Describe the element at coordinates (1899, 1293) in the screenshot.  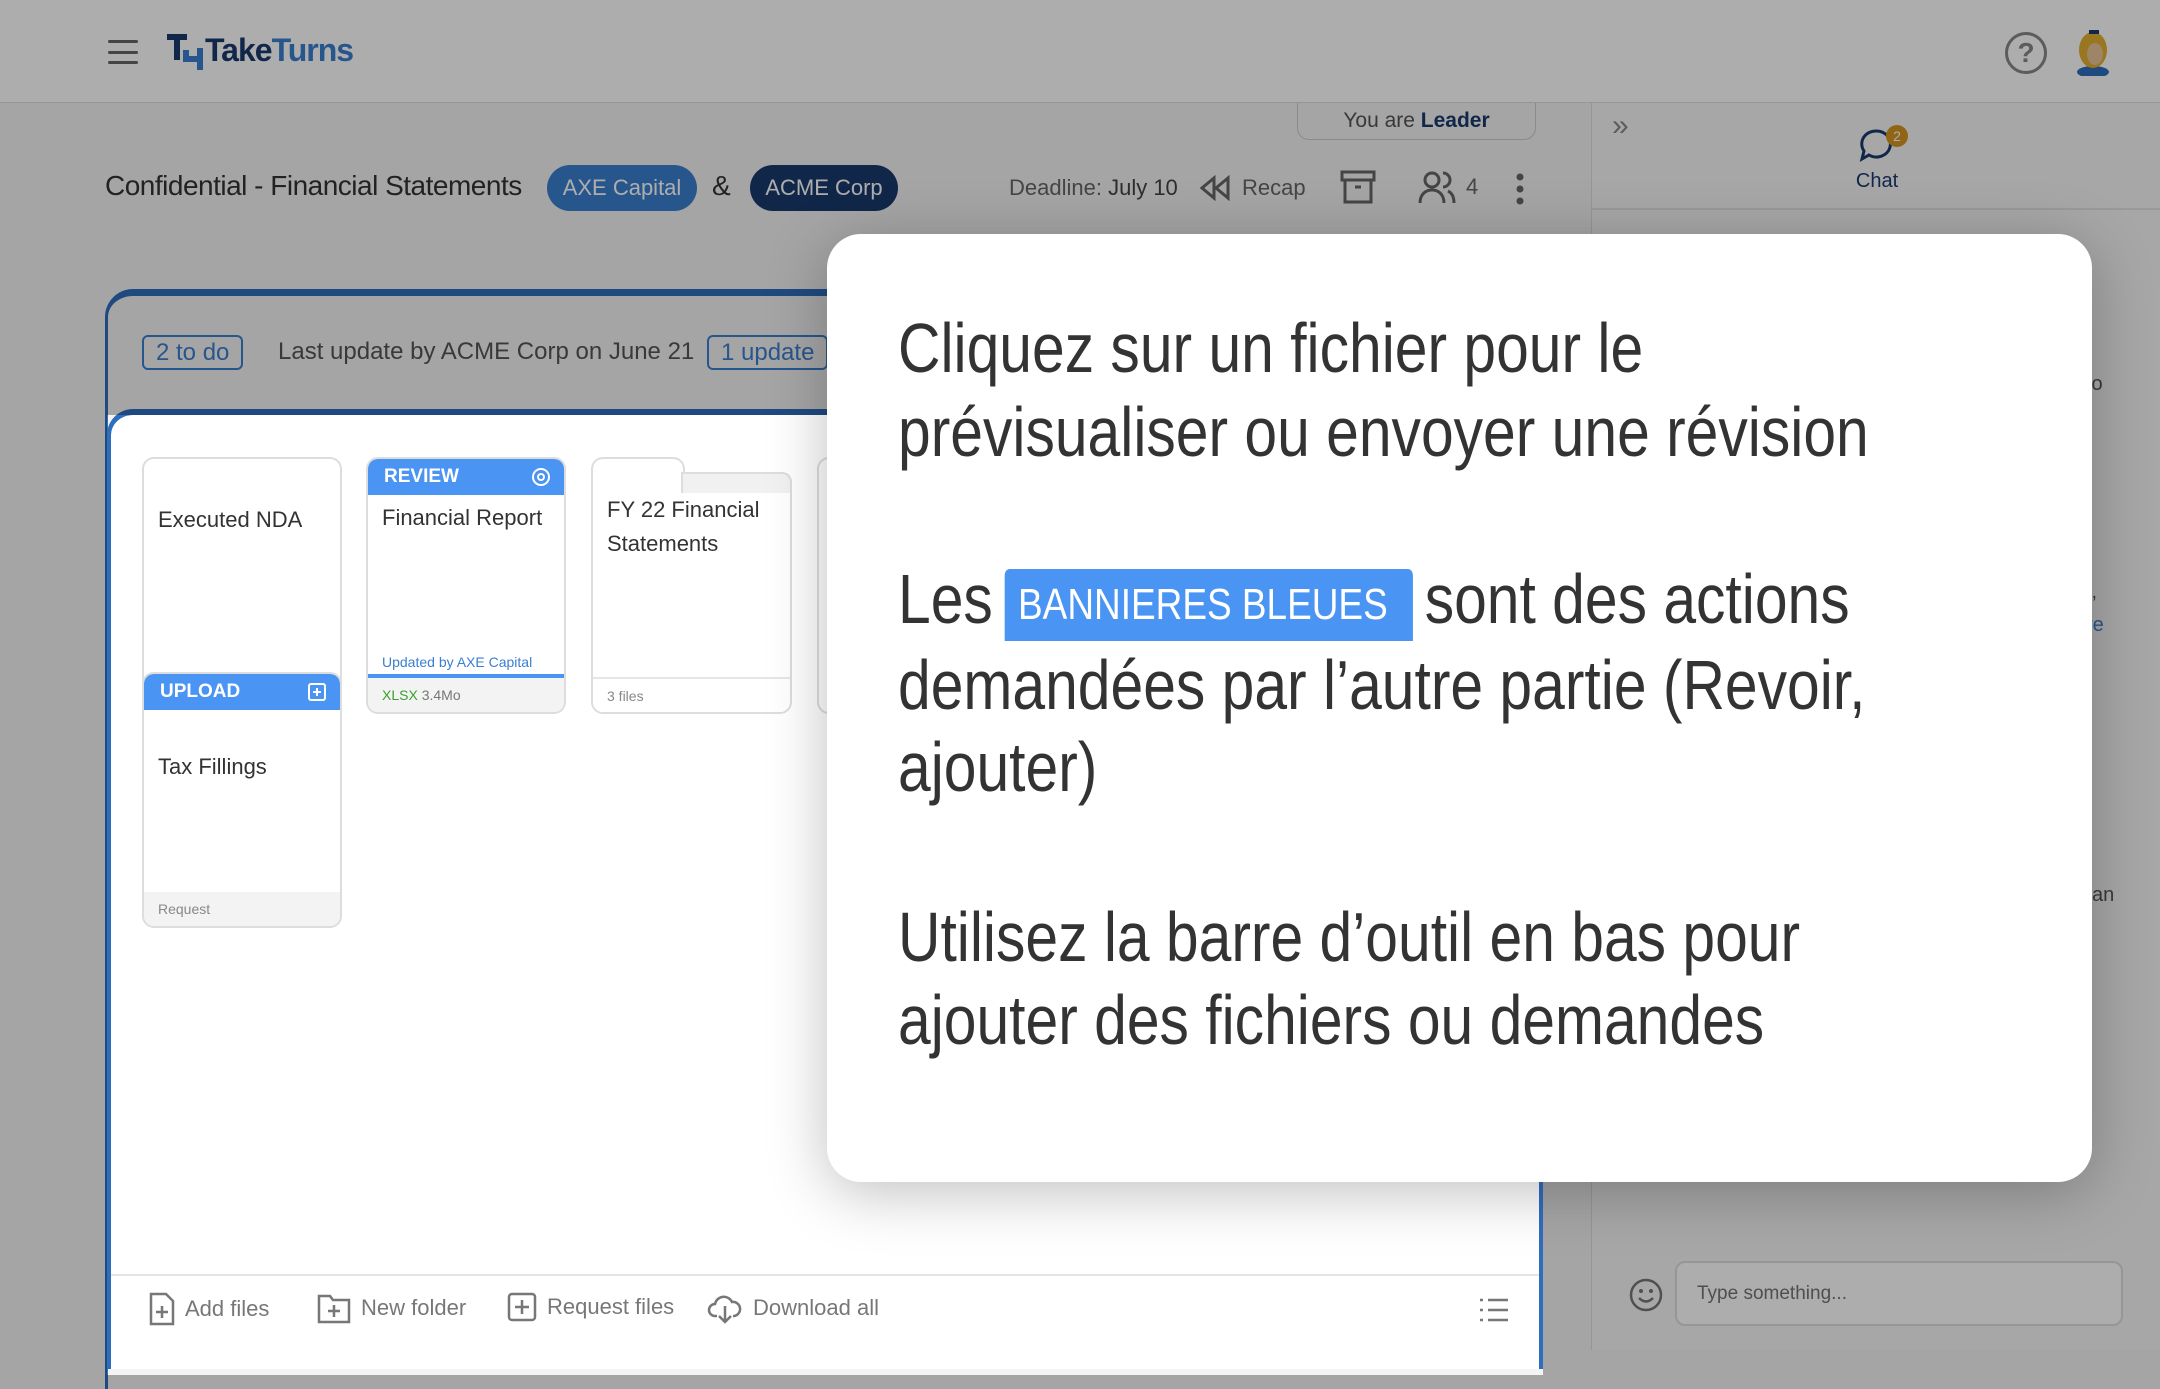
I see `chat-input` at that location.